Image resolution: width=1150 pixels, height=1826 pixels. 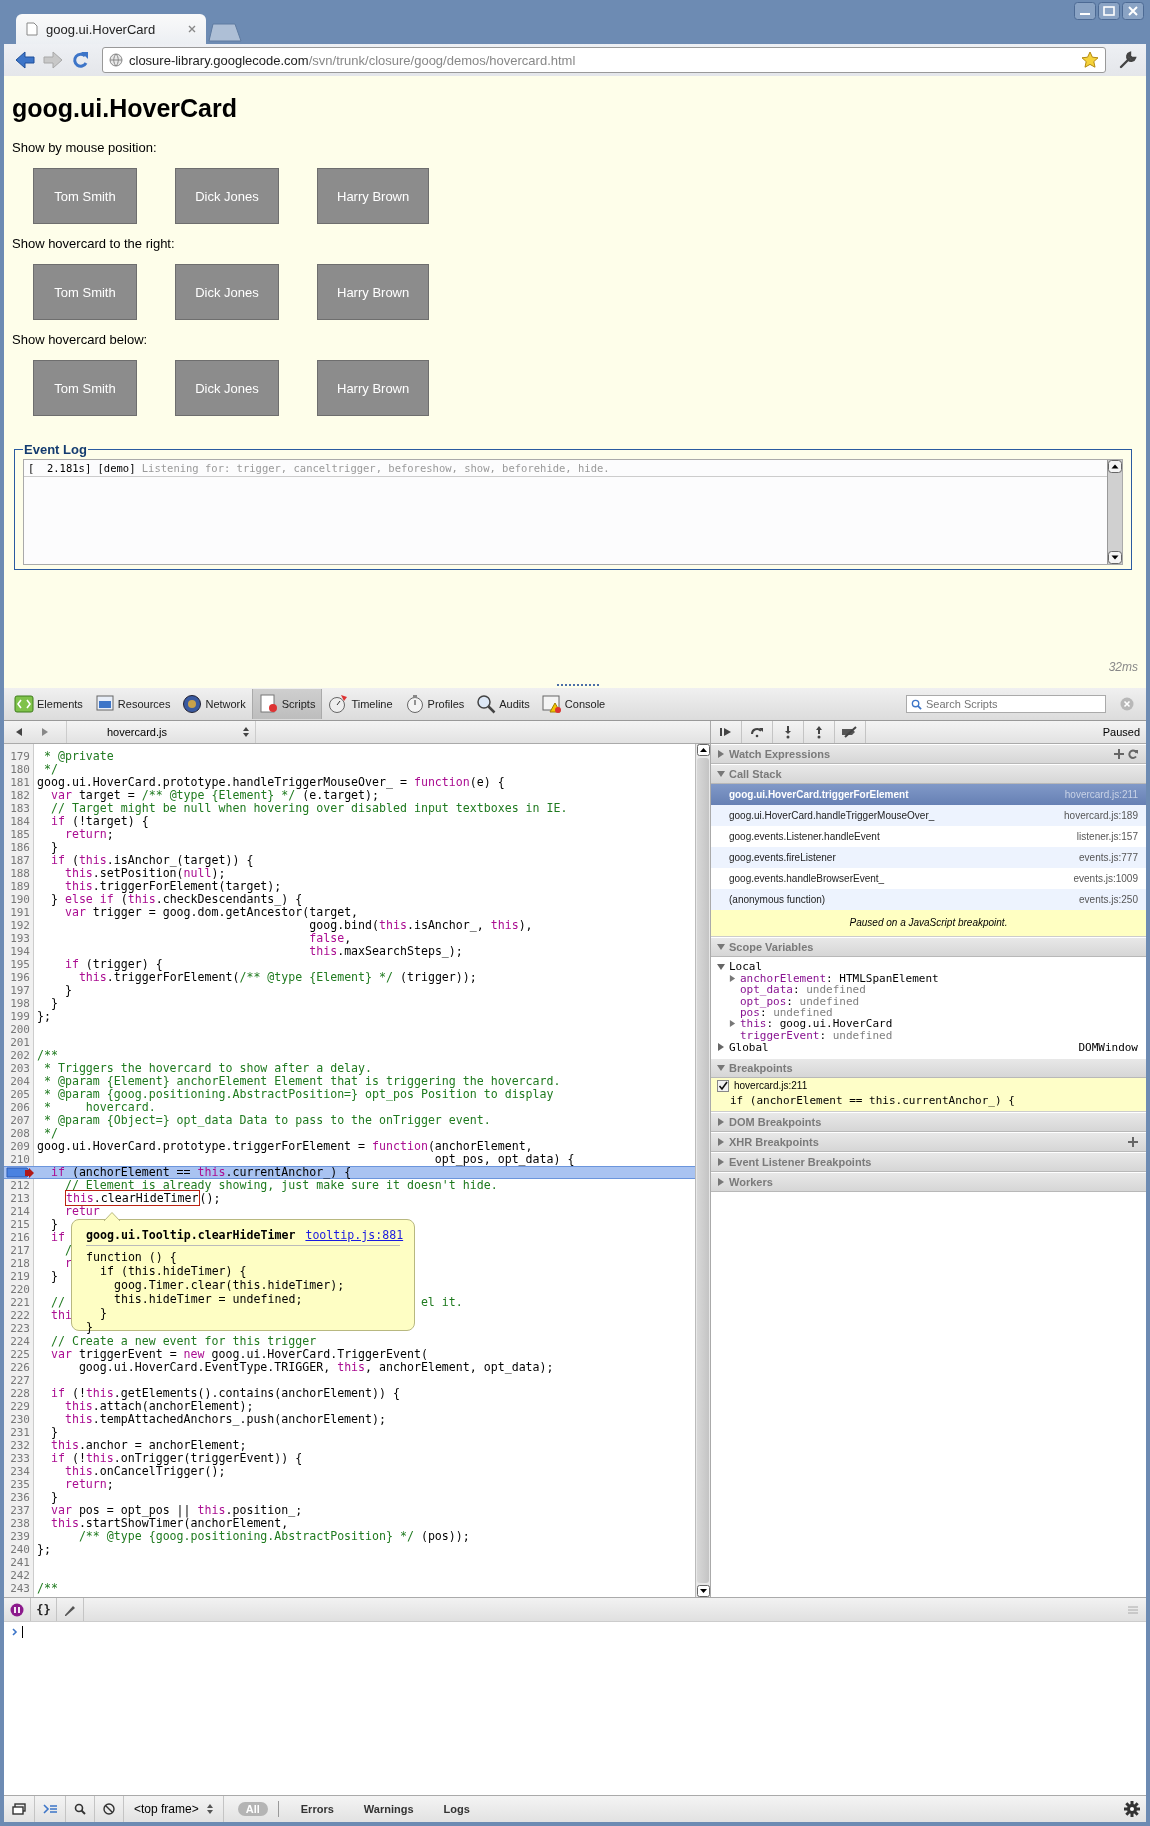 What do you see at coordinates (19, 808) in the screenshot?
I see `line-number: 183` at bounding box center [19, 808].